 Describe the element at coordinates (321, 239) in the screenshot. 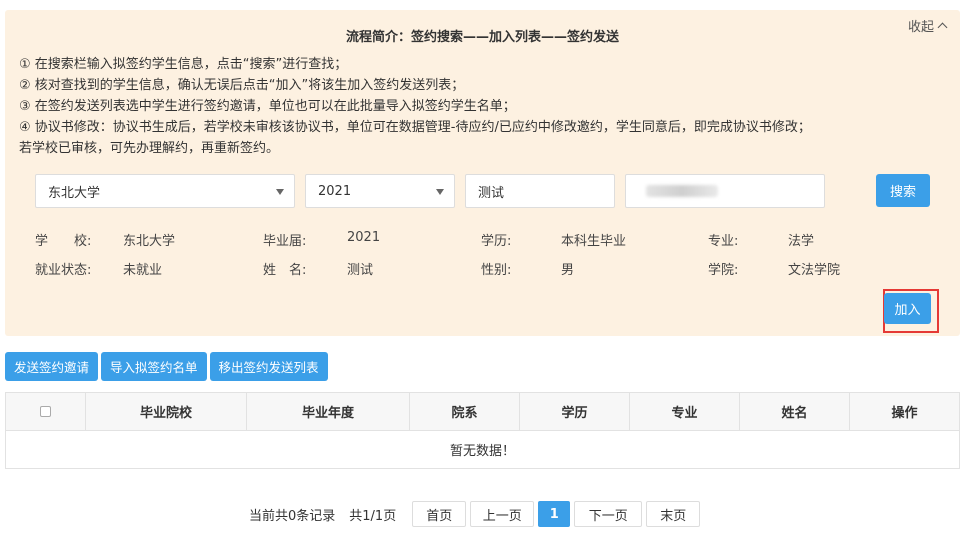

I see `info-year: 毕业届: 2021` at that location.